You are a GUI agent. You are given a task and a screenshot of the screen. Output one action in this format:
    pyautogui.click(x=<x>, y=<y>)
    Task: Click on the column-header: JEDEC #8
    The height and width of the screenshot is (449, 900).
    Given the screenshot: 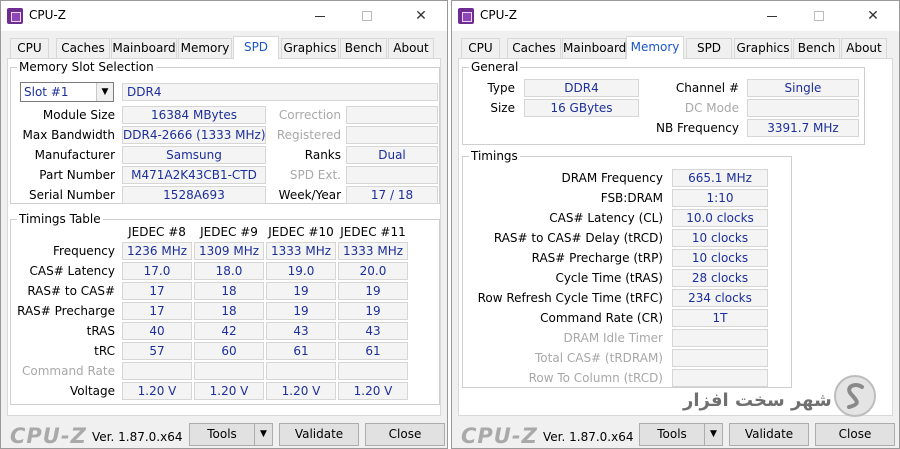 What is the action you would take?
    pyautogui.click(x=157, y=232)
    